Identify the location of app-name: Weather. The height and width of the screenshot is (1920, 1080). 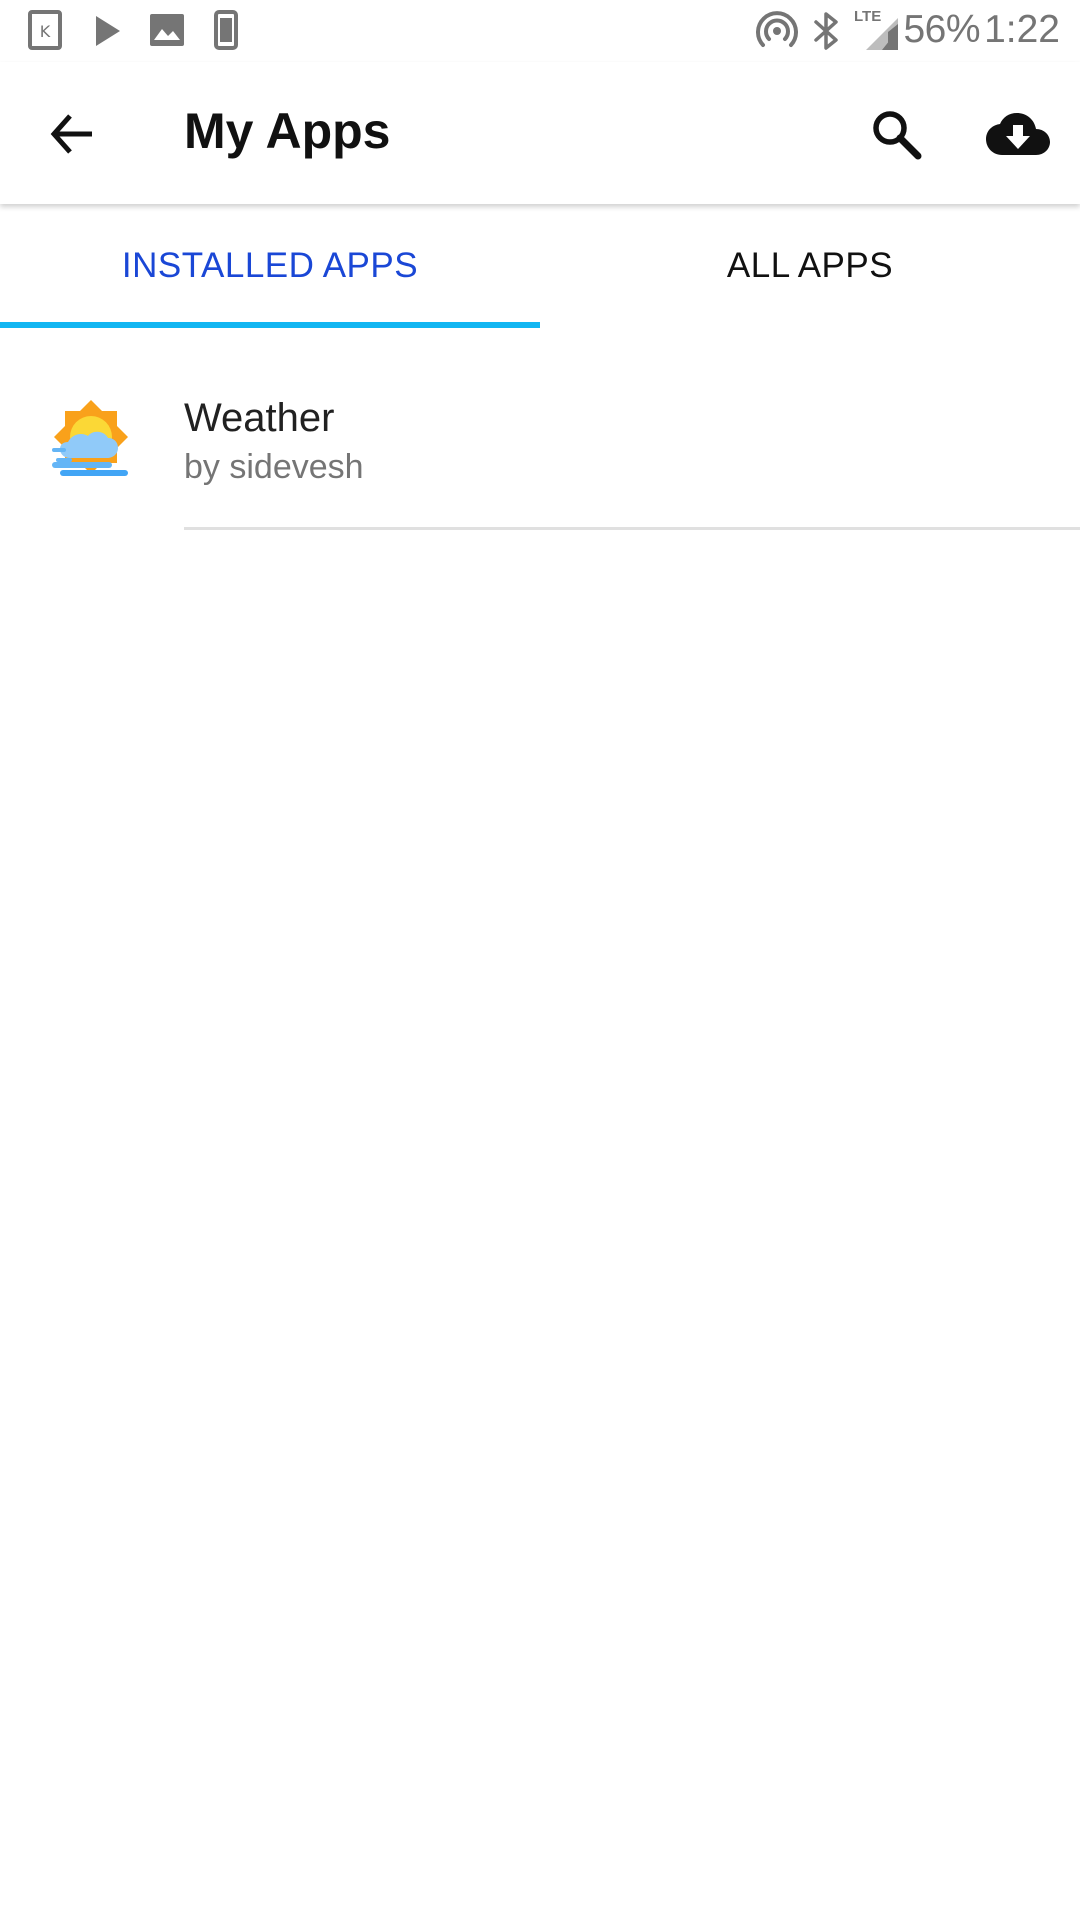
(259, 418).